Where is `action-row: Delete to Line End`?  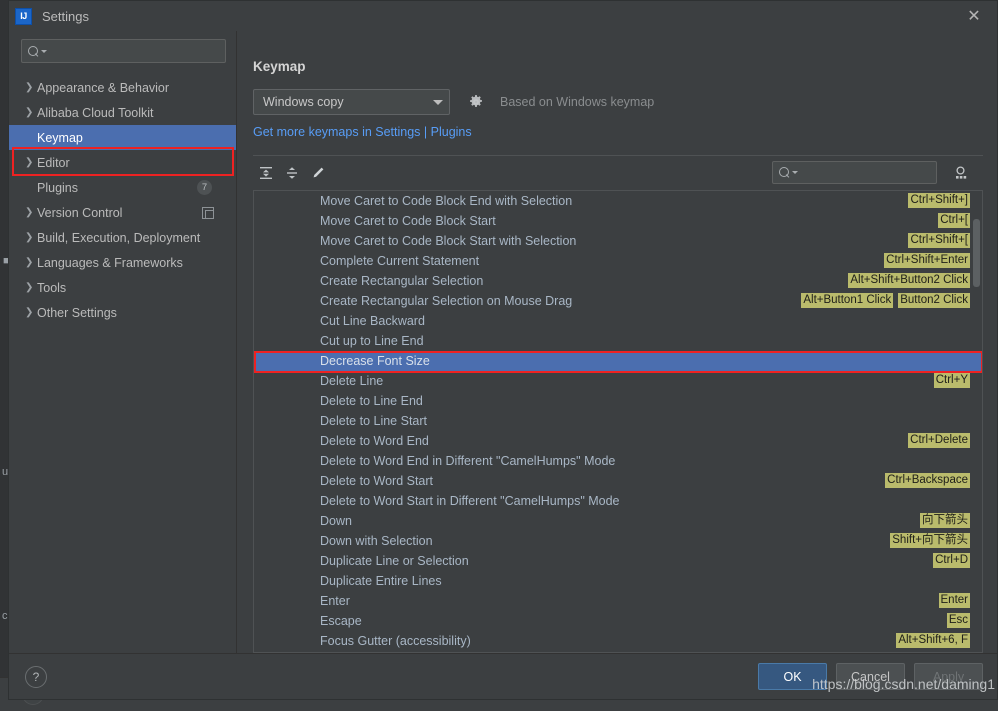 action-row: Delete to Line End is located at coordinates (618, 401).